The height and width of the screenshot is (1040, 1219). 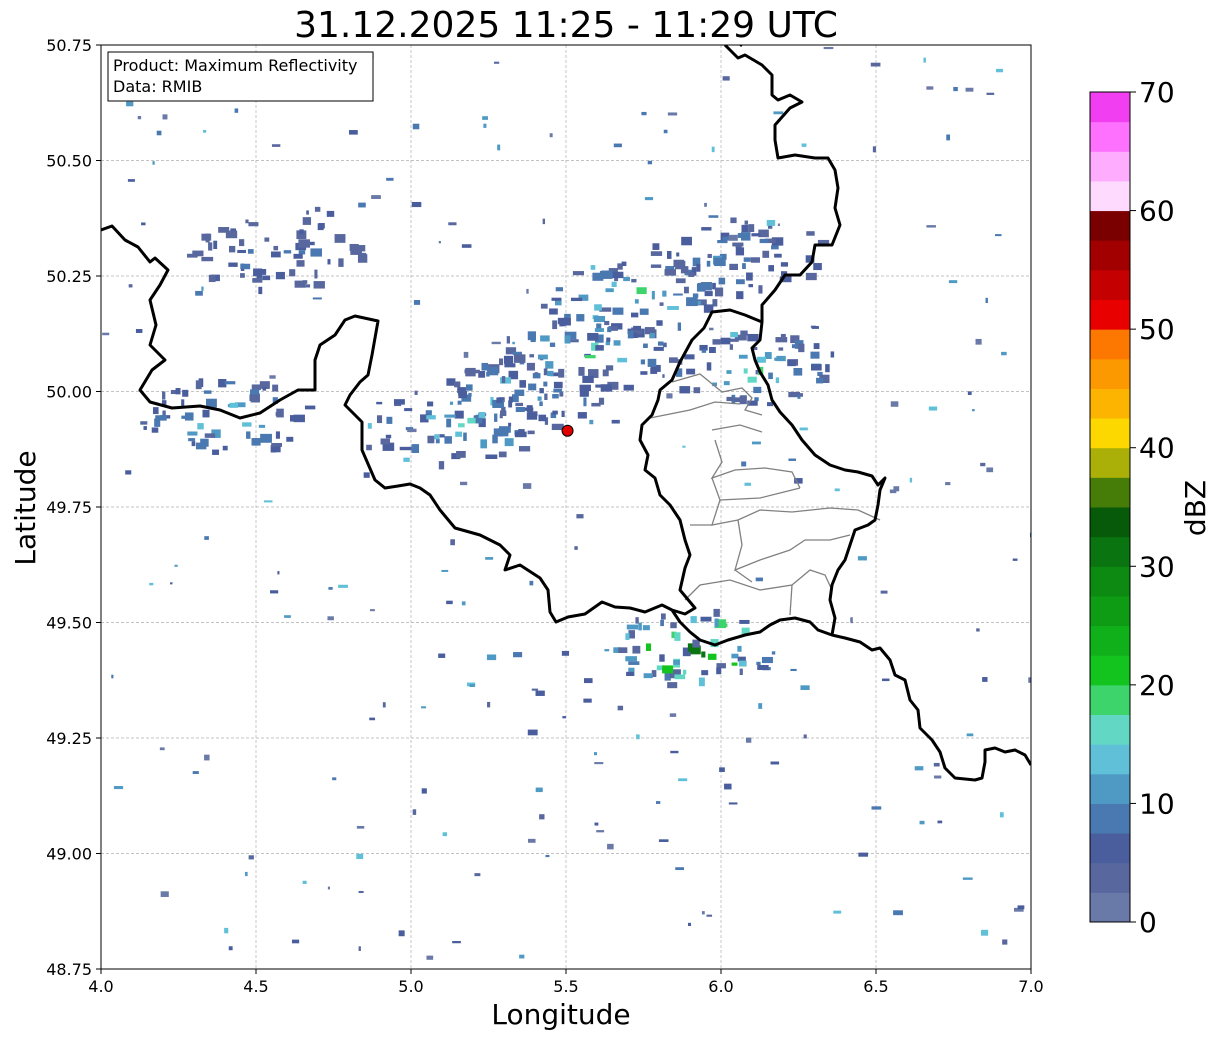 I want to click on x-tick-label: 4.0, so click(x=100, y=986).